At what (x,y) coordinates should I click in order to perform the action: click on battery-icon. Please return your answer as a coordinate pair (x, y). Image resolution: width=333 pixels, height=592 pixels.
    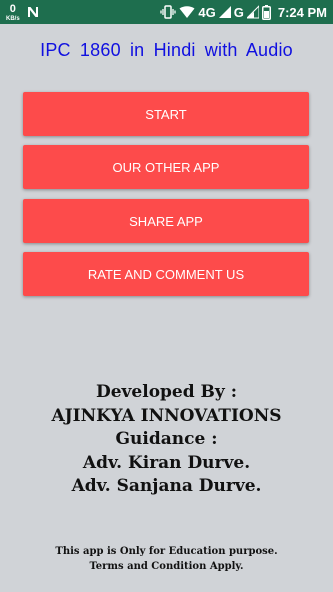
    Looking at the image, I should click on (266, 12).